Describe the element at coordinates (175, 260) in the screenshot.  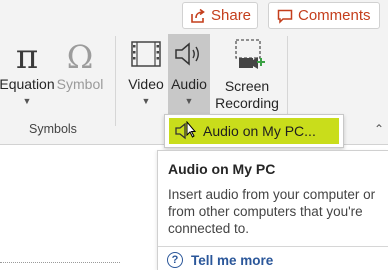
I see `question-circle-icon: ?` at that location.